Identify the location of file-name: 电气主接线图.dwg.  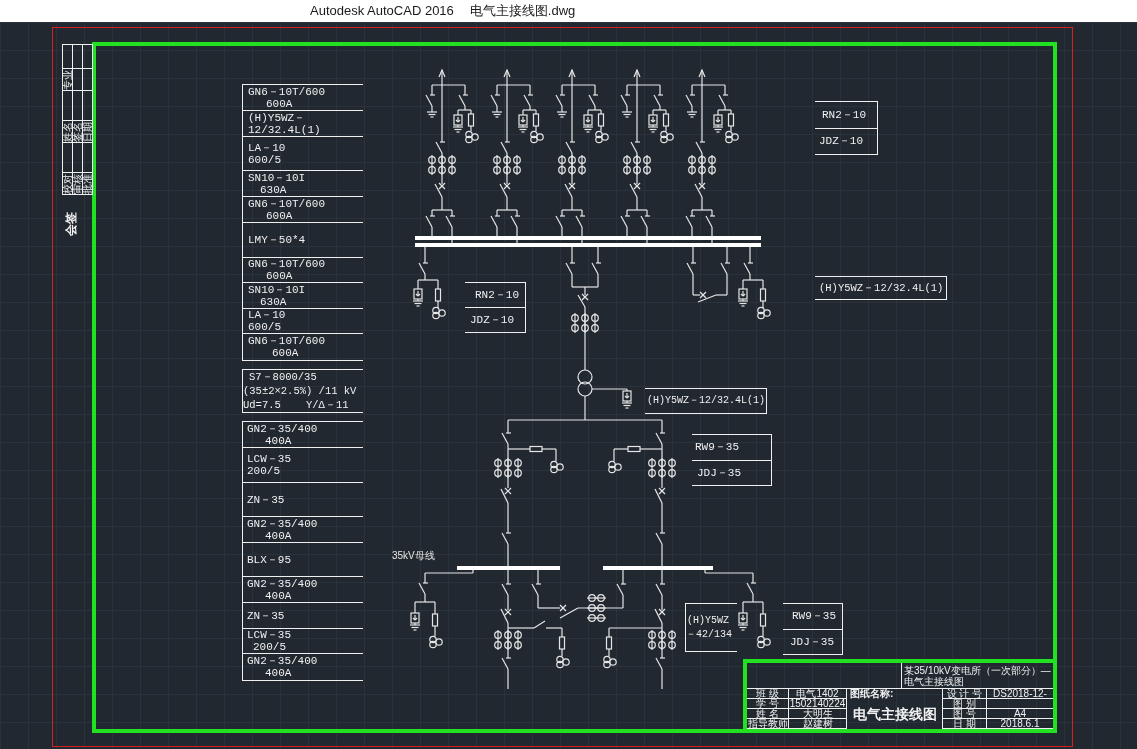
(522, 11).